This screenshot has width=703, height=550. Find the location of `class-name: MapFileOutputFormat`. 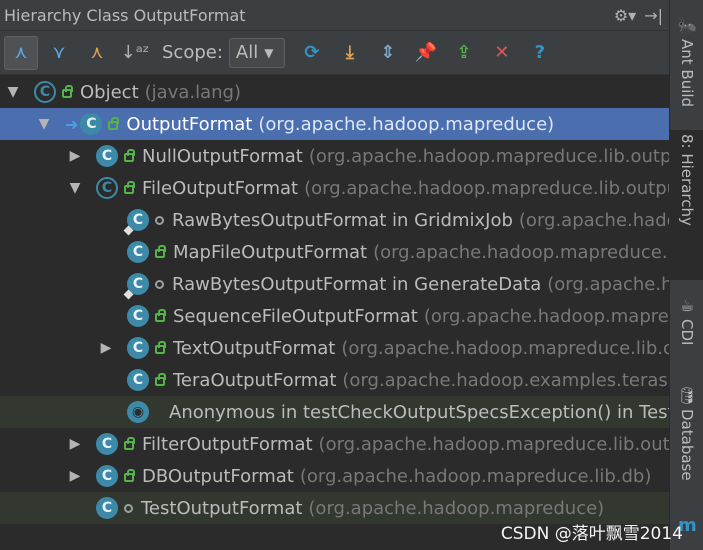

class-name: MapFileOutputFormat is located at coordinates (270, 252).